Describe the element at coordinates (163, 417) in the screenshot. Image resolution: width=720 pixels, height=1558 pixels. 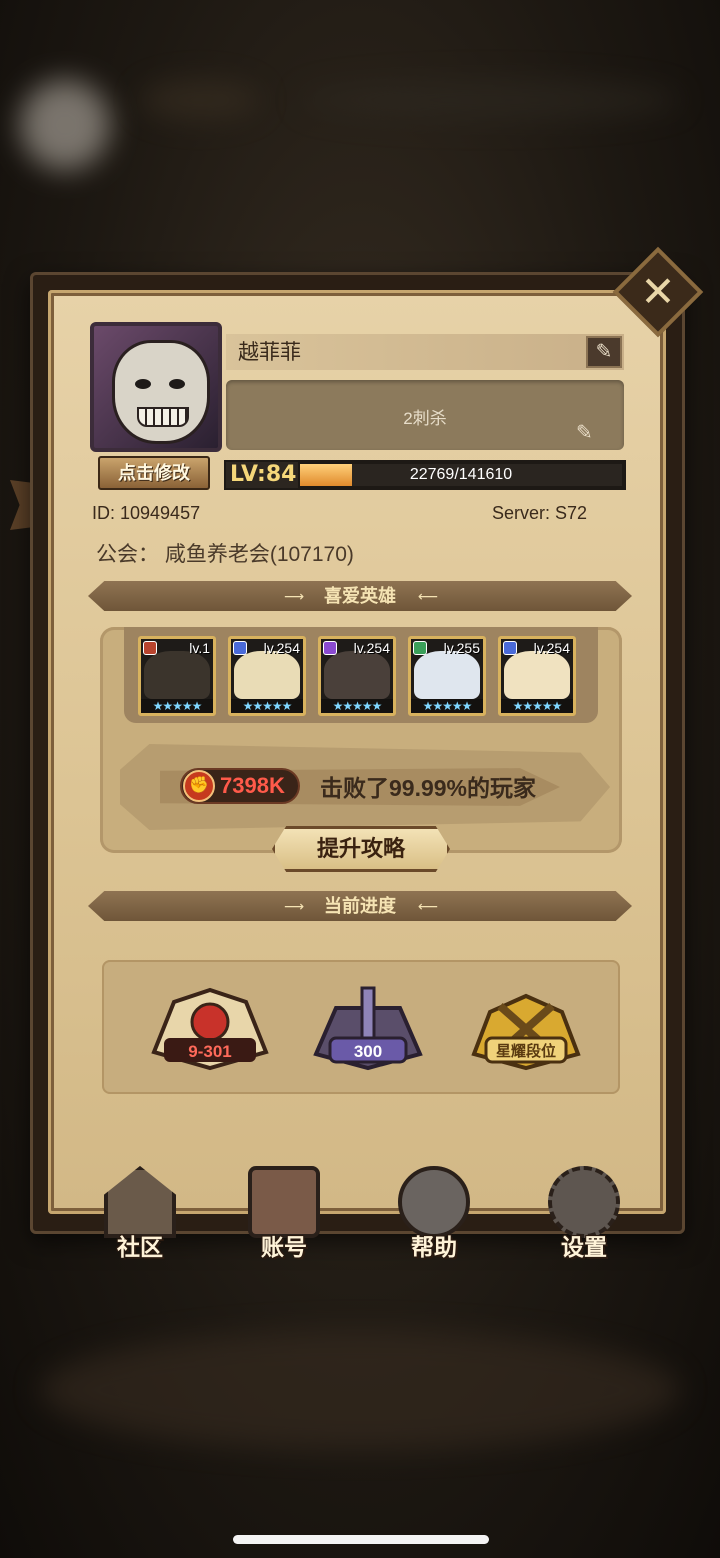
I see `avatar-mouth` at that location.